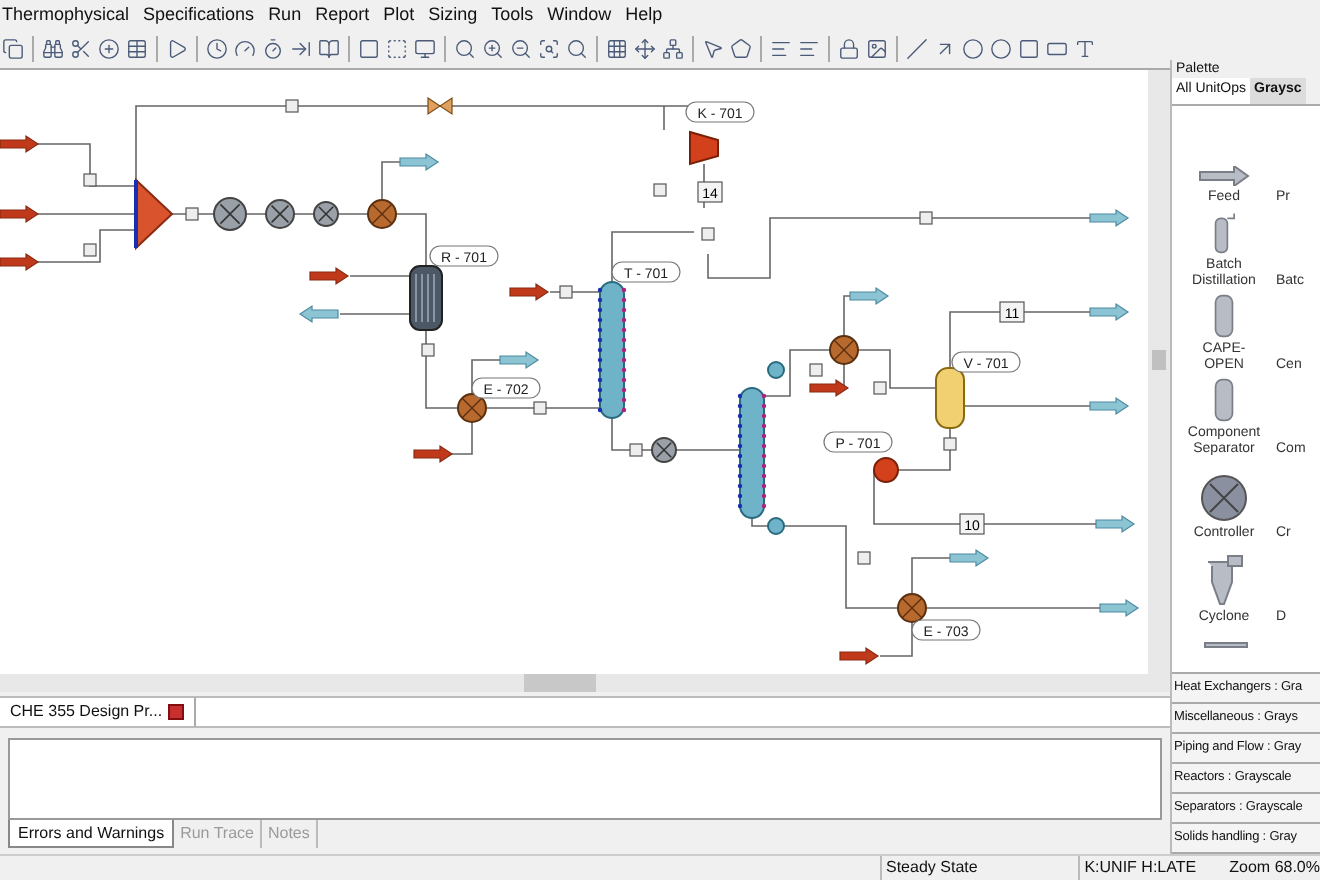 The width and height of the screenshot is (1320, 880). I want to click on menu-item: Report, so click(342, 15).